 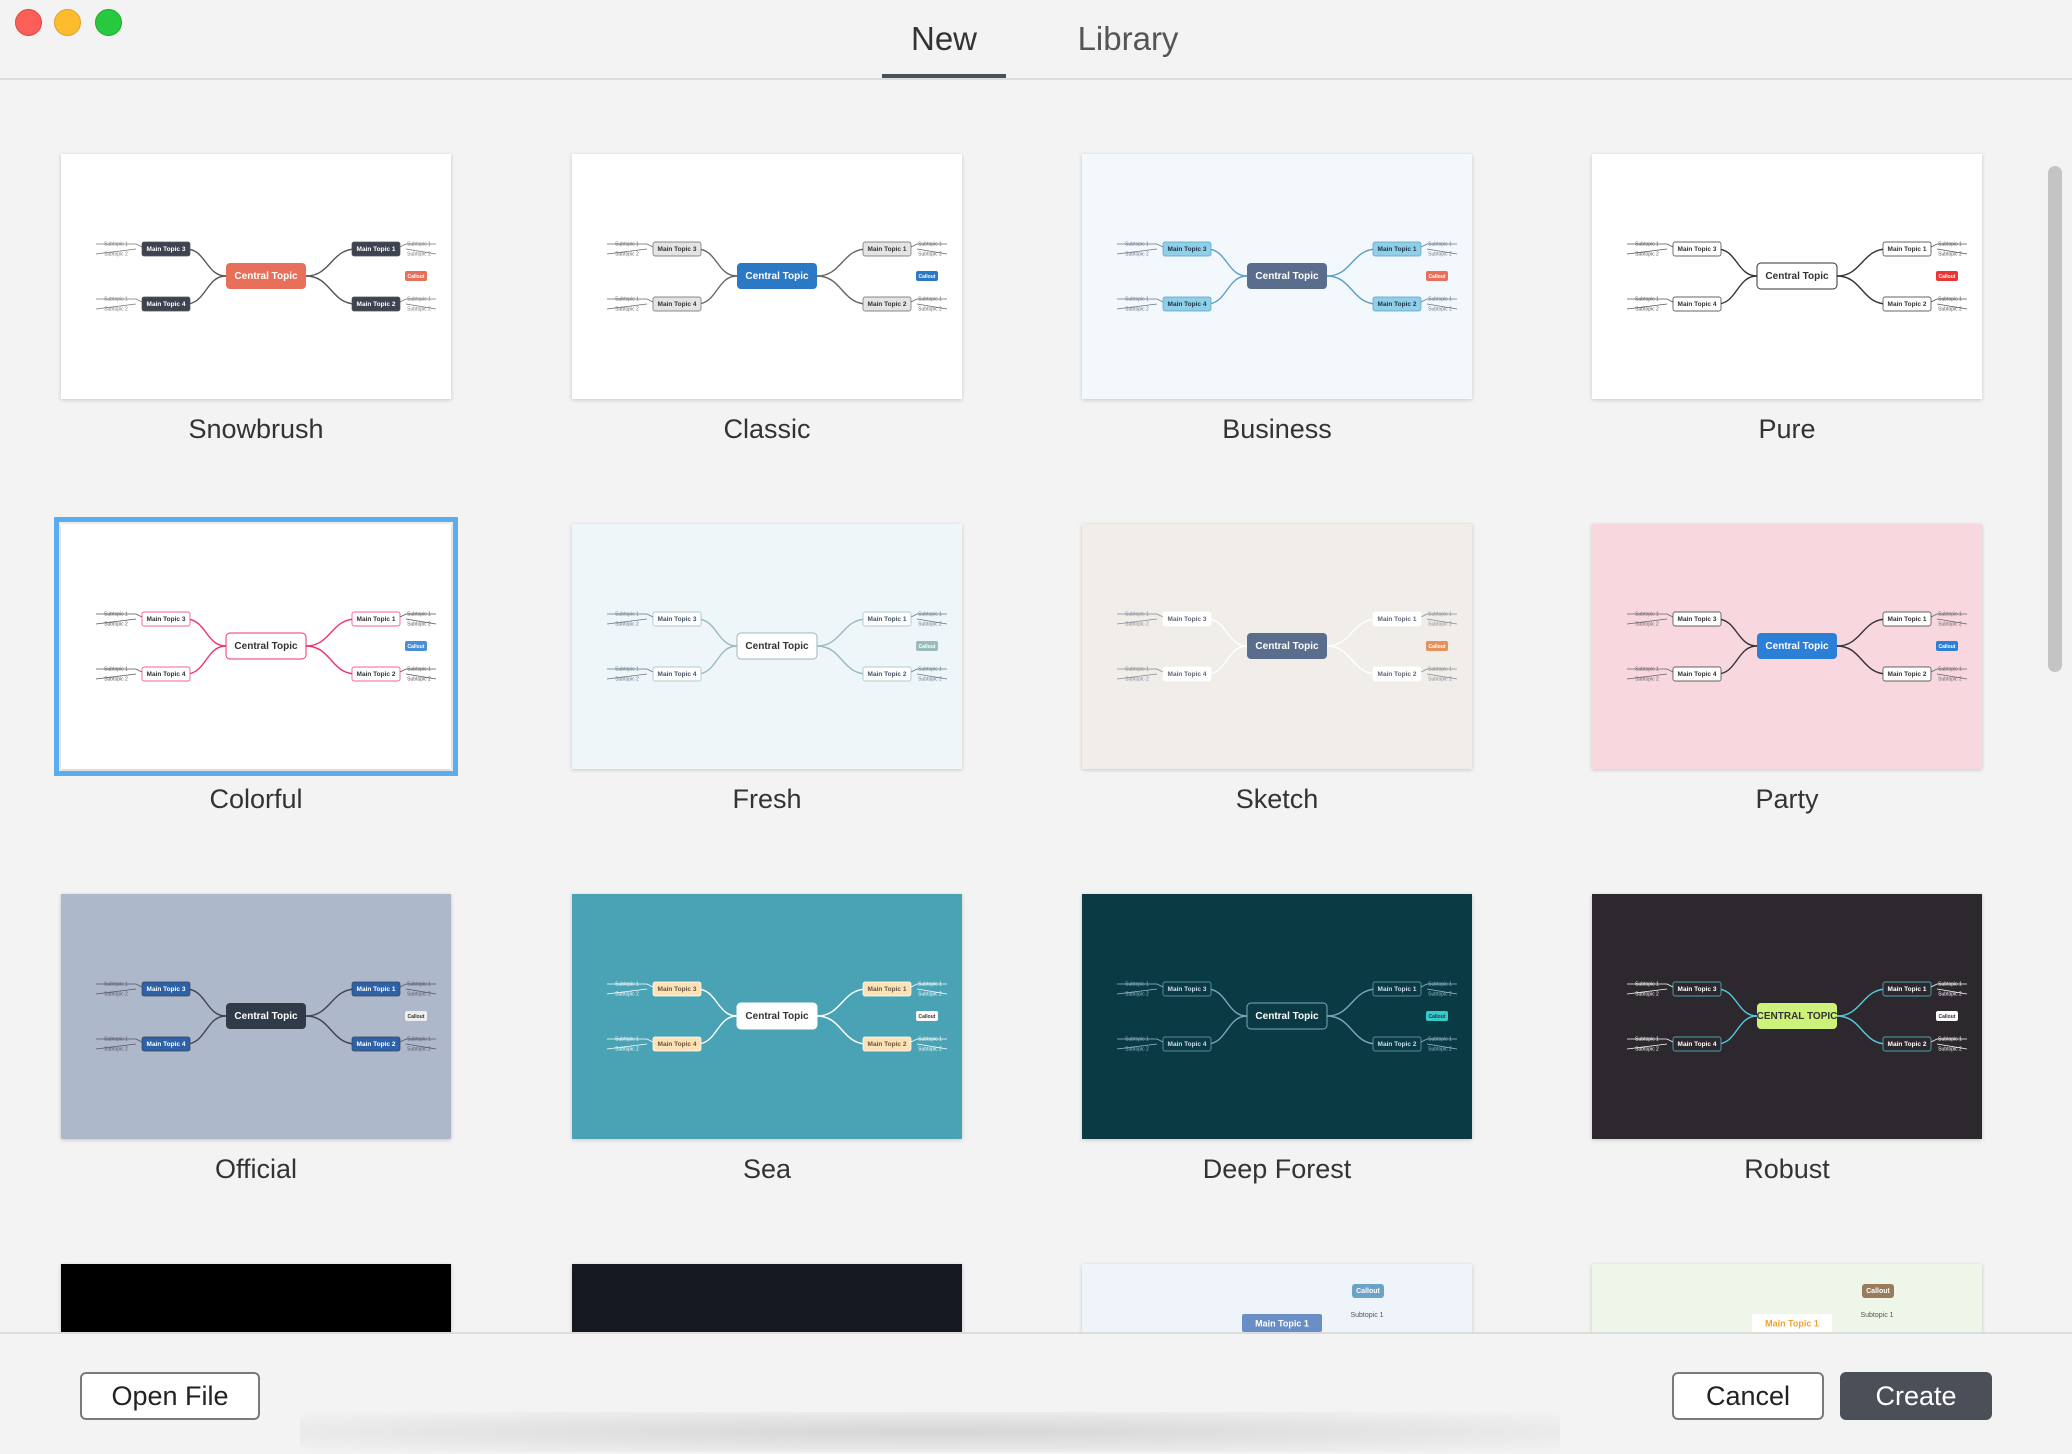 What do you see at coordinates (28, 22) in the screenshot?
I see `close-window-button` at bounding box center [28, 22].